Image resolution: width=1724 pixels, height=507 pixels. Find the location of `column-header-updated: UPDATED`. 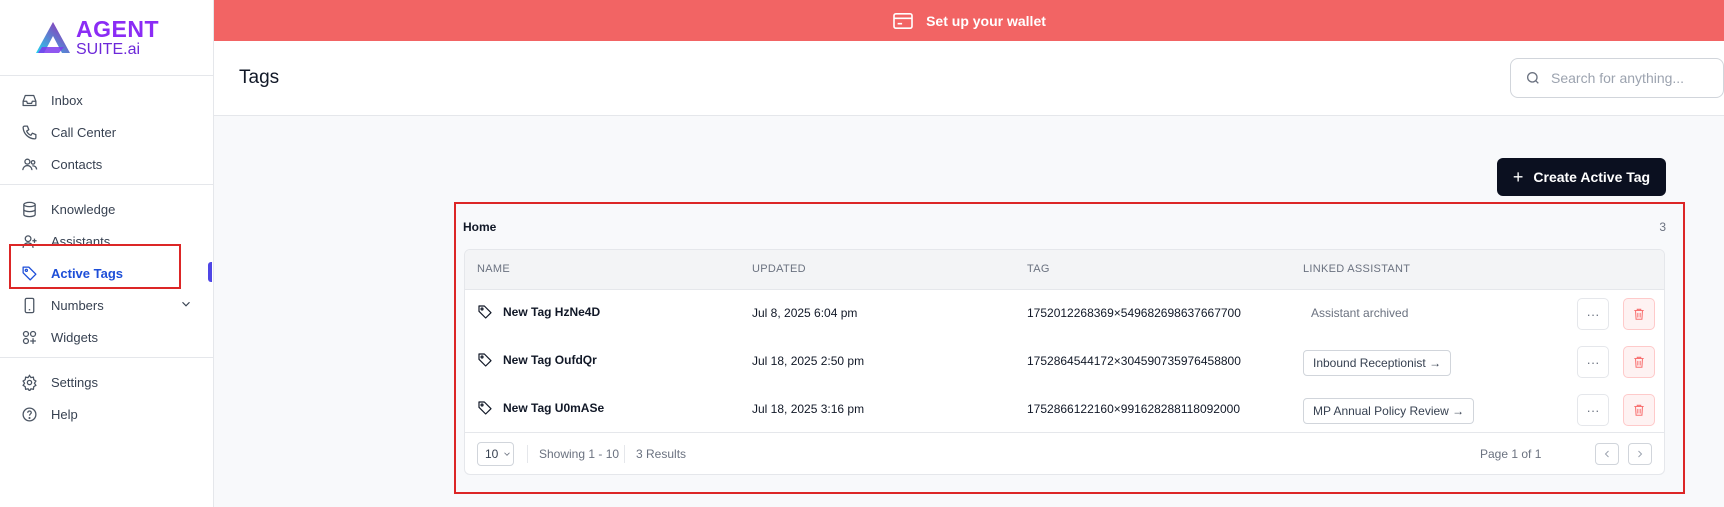

column-header-updated: UPDATED is located at coordinates (779, 269).